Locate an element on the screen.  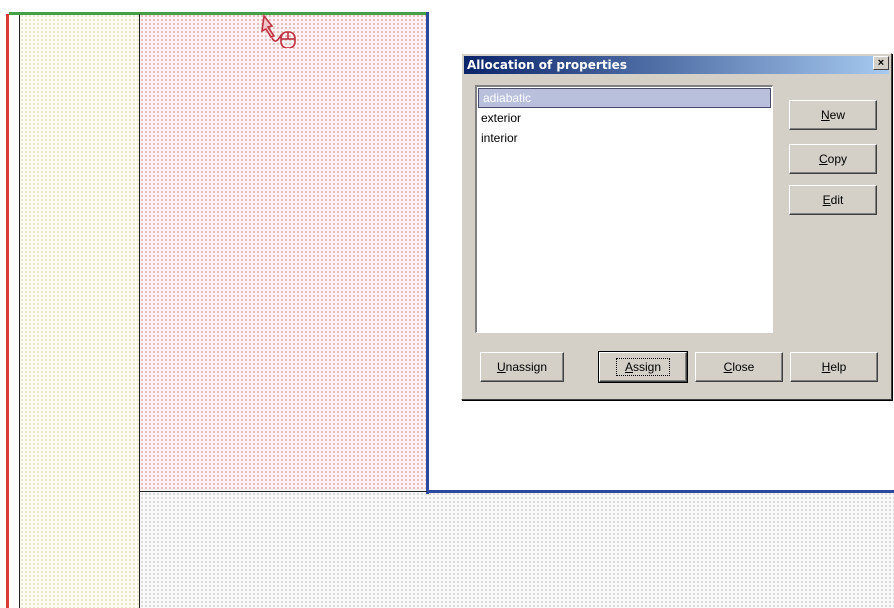
properties-listbox: adiabatic exterior interior is located at coordinates (624, 209).